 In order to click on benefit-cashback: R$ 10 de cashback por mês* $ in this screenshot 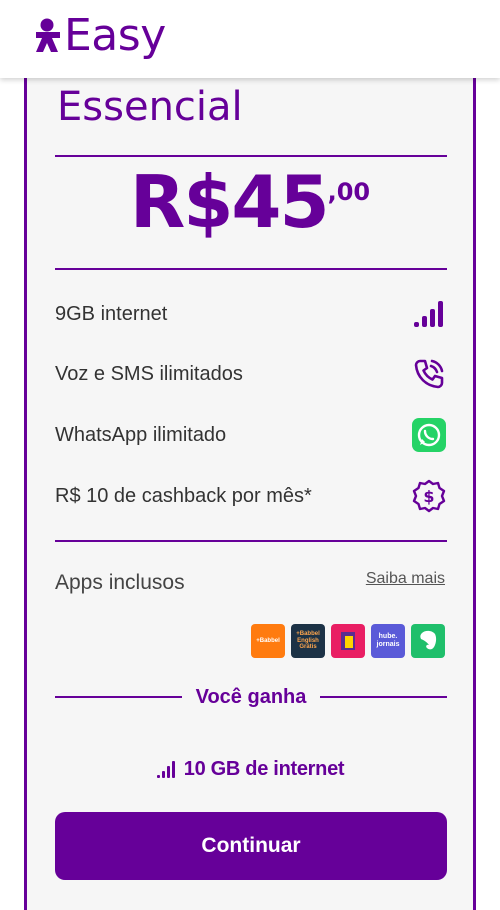, I will do `click(251, 496)`.